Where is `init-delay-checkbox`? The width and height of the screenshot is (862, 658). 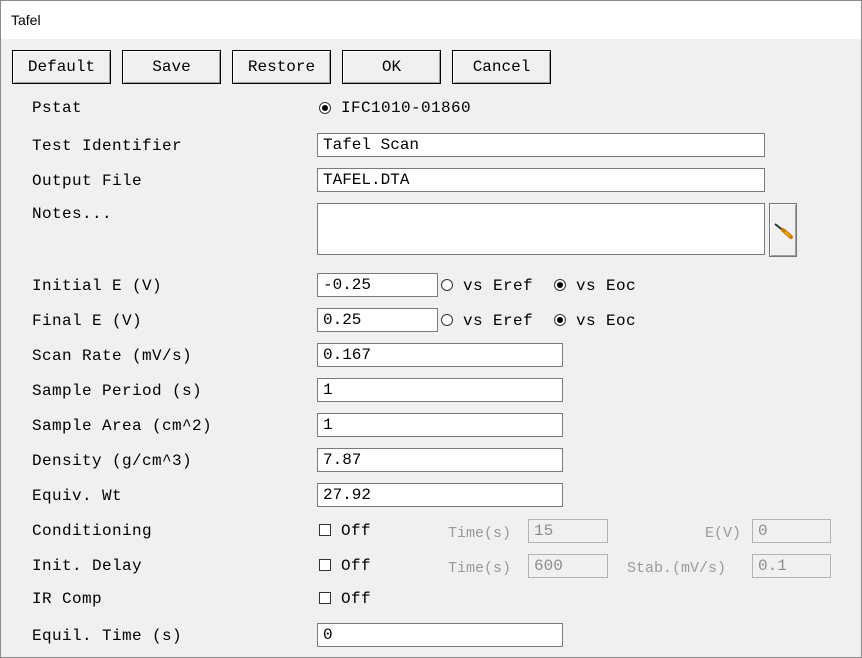
init-delay-checkbox is located at coordinates (325, 565).